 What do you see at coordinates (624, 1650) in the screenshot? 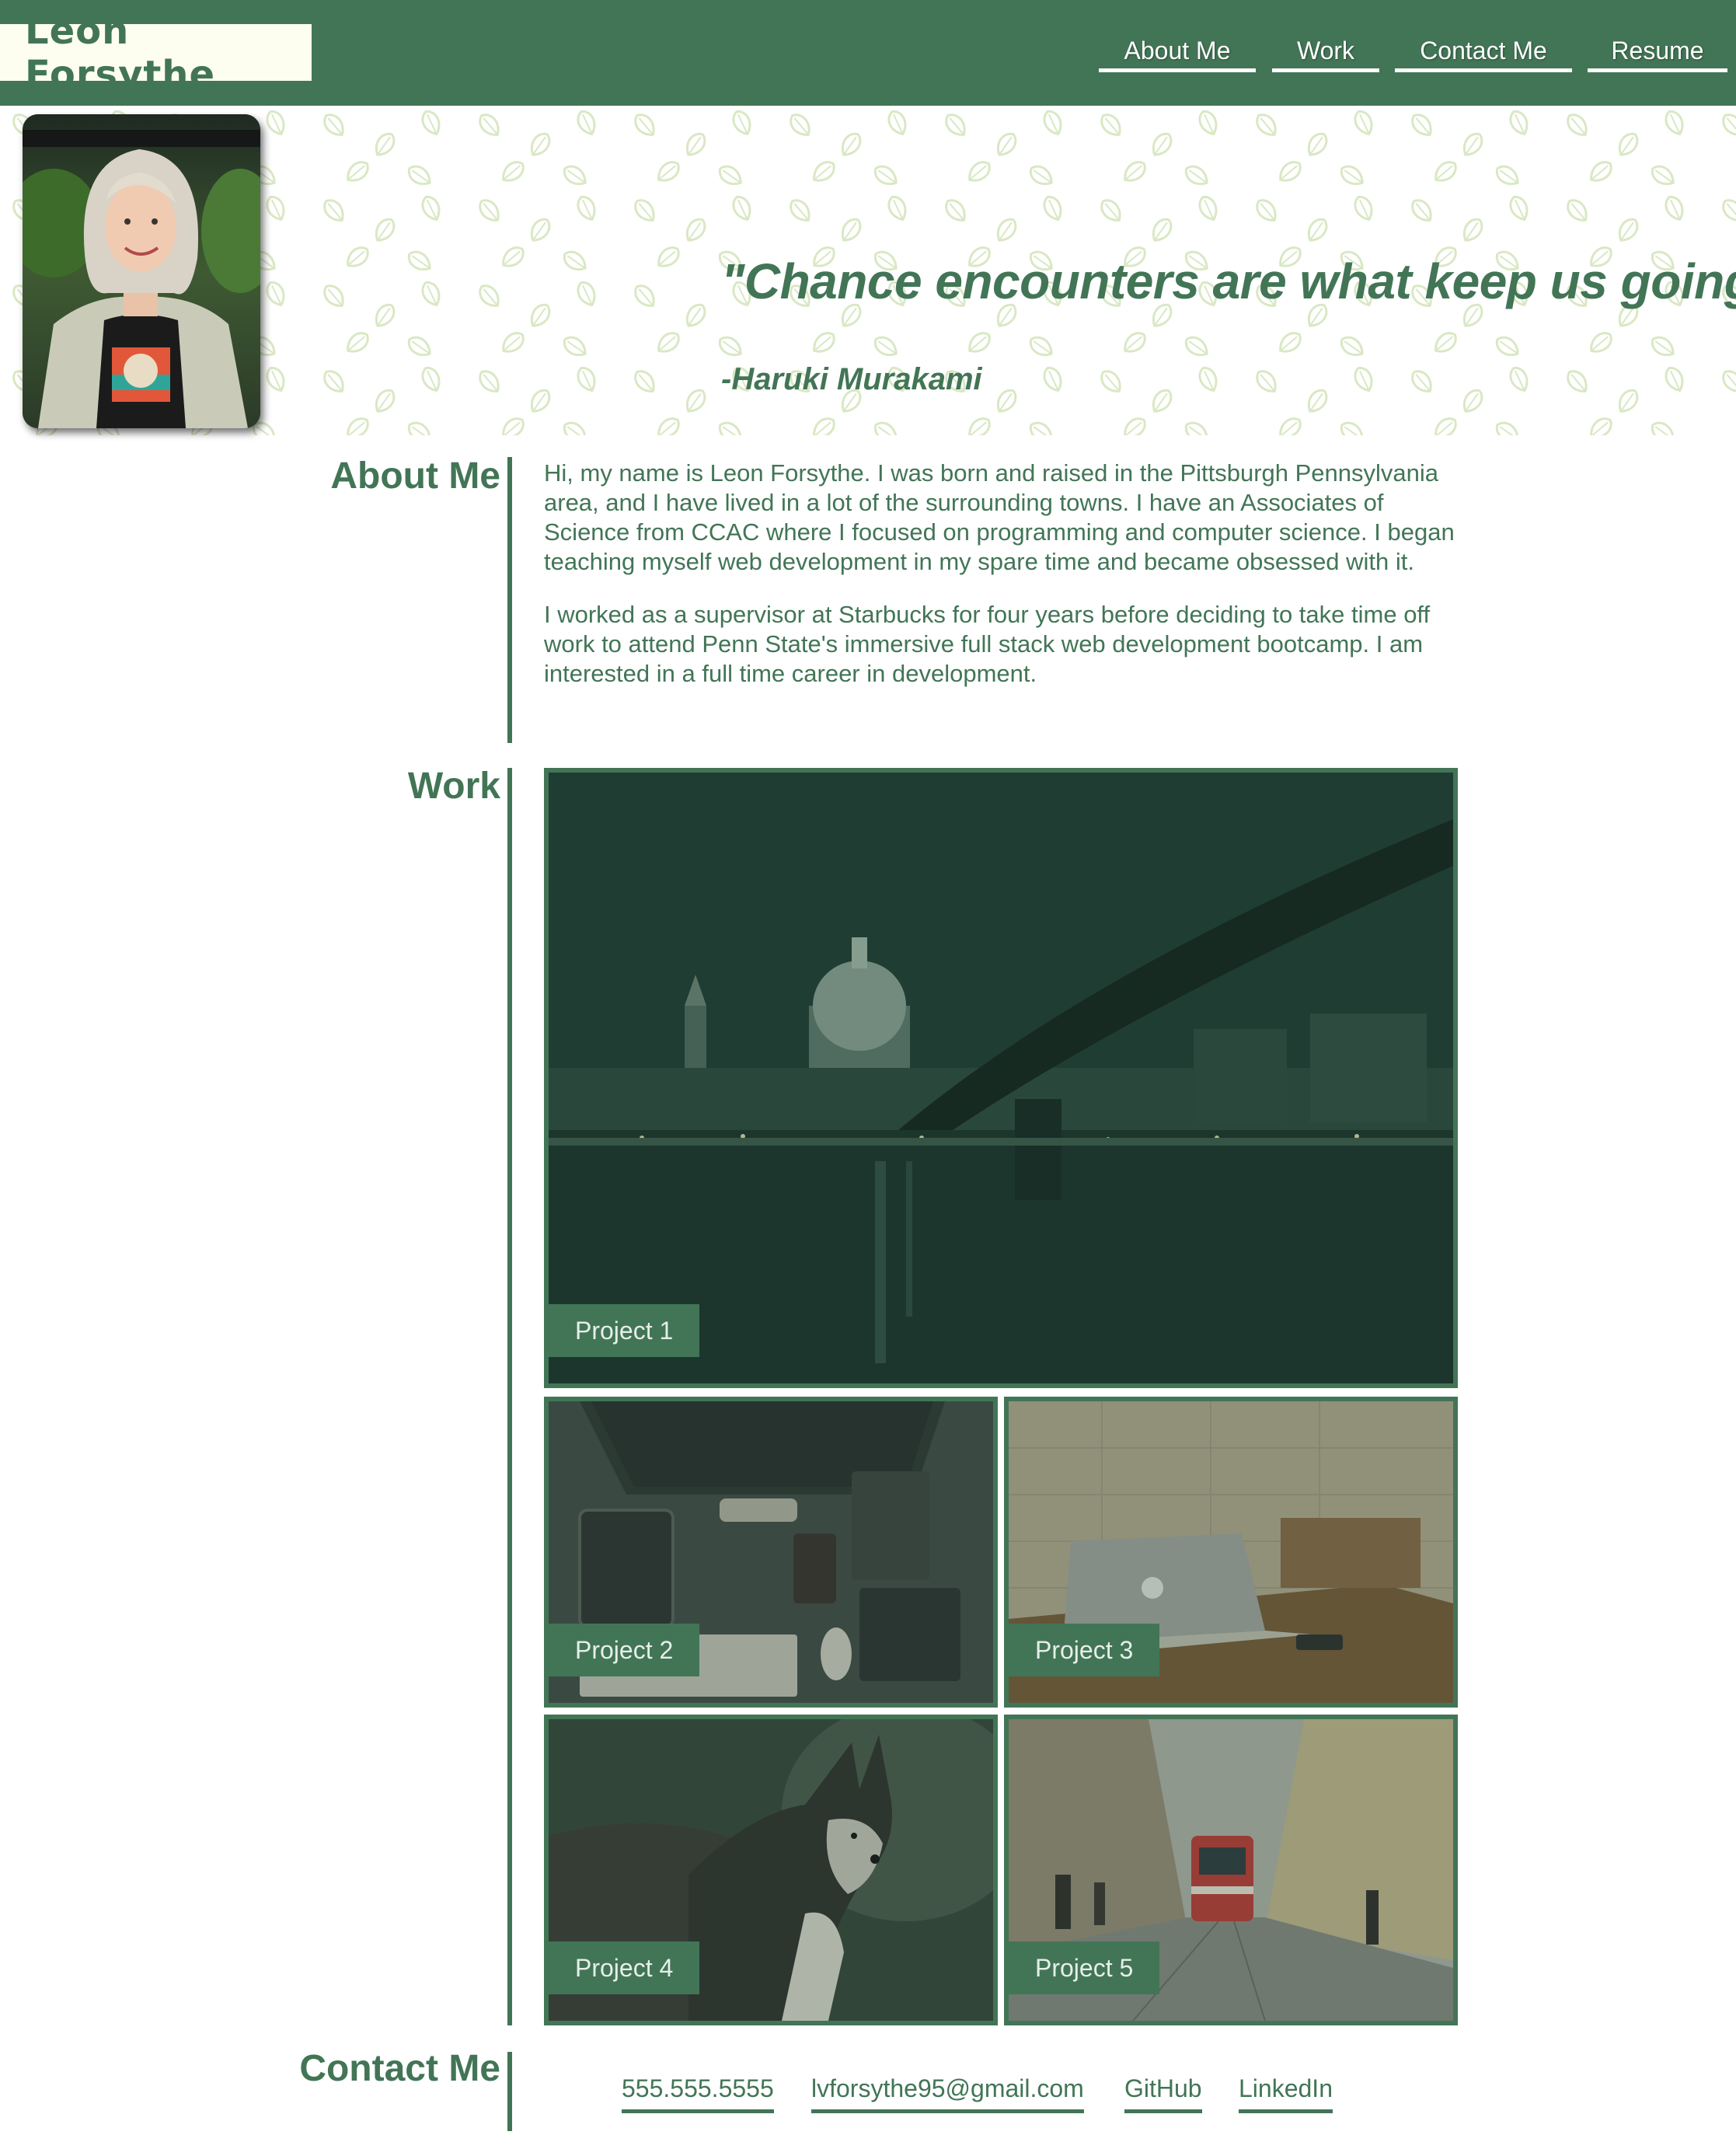
I see `project-2-label: Project 2` at bounding box center [624, 1650].